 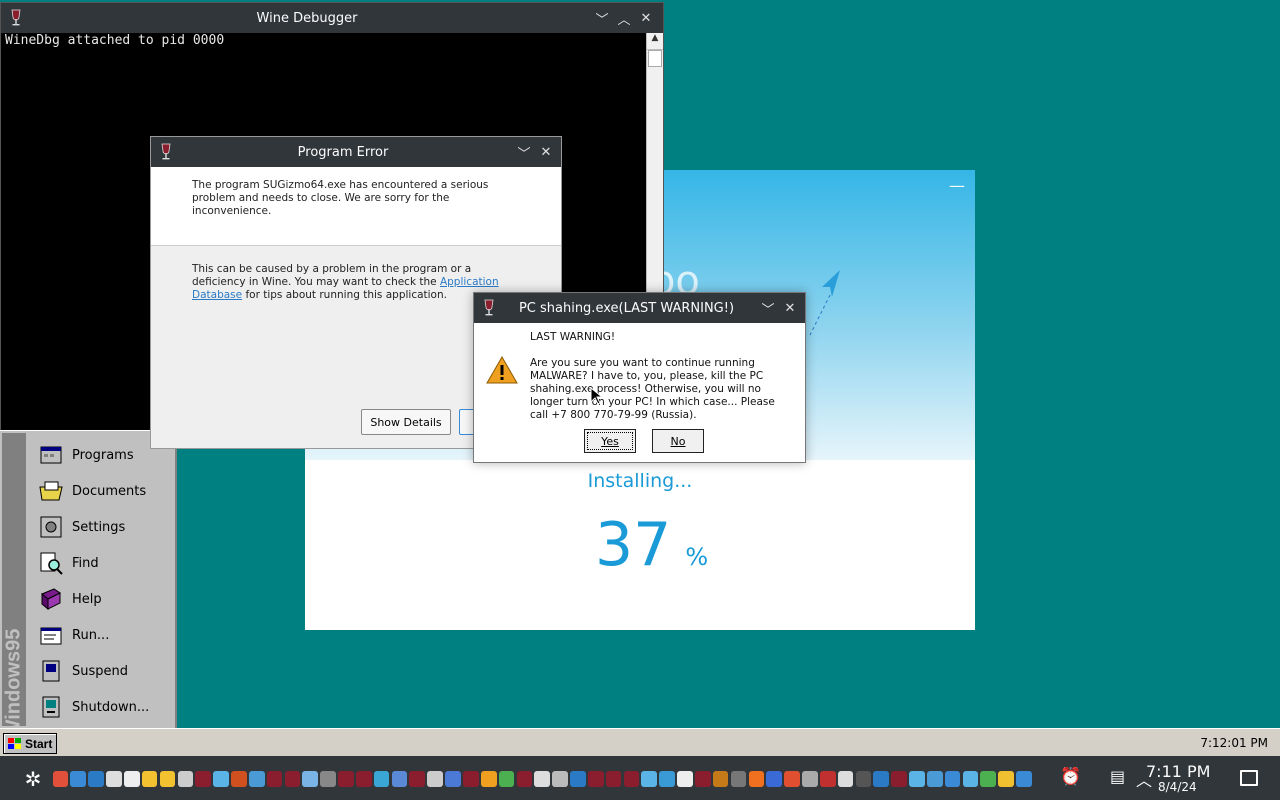 I want to click on start-menu-item-settings: Settings, so click(x=81, y=527).